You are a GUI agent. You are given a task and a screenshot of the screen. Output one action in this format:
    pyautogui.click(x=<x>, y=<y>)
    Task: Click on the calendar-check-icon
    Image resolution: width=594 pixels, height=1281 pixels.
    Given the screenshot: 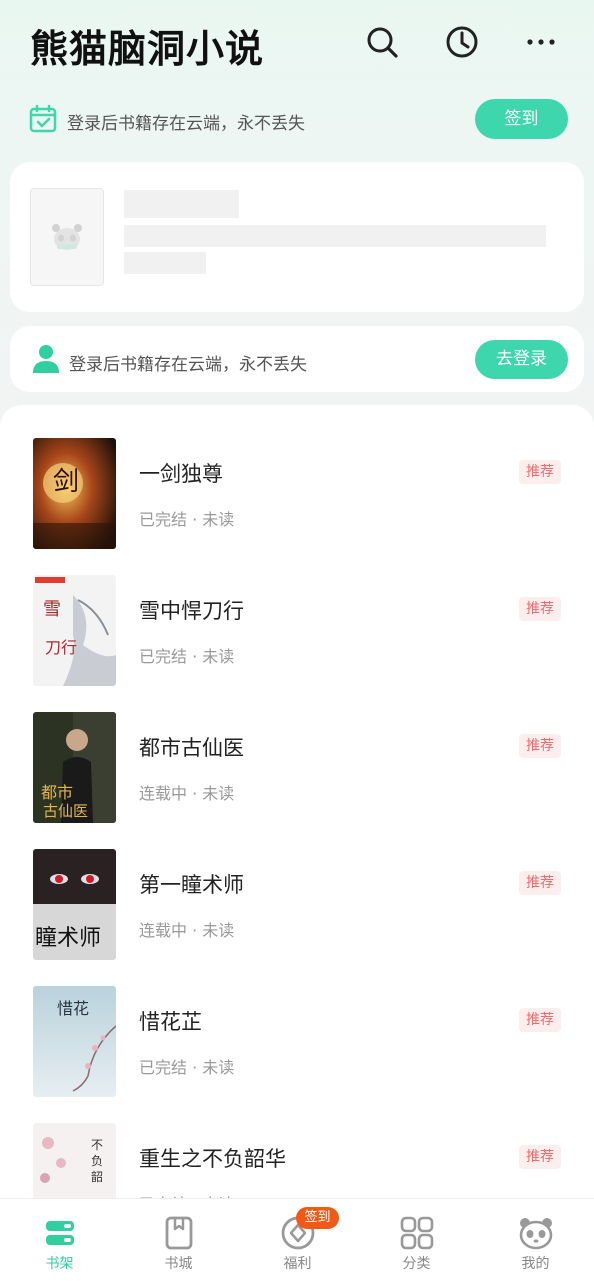 What is the action you would take?
    pyautogui.click(x=43, y=119)
    